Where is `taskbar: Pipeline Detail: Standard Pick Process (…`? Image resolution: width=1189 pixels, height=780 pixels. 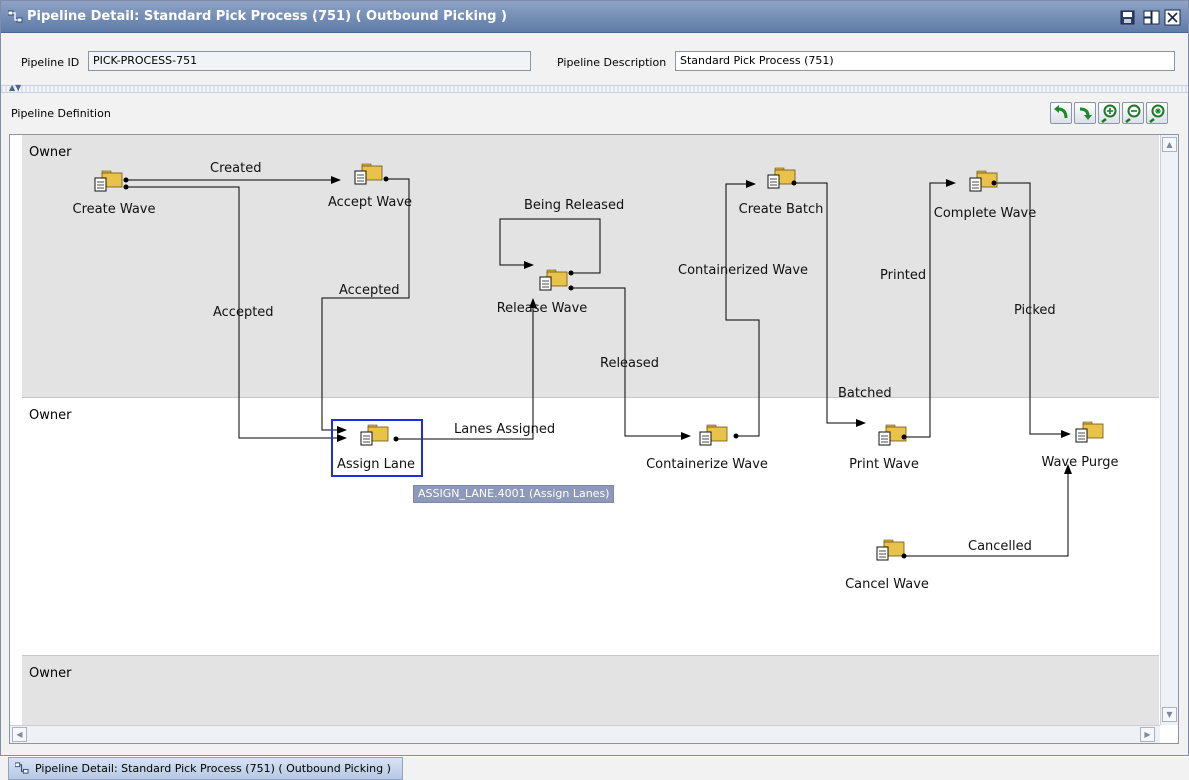 taskbar: Pipeline Detail: Standard Pick Process (… is located at coordinates (594, 768).